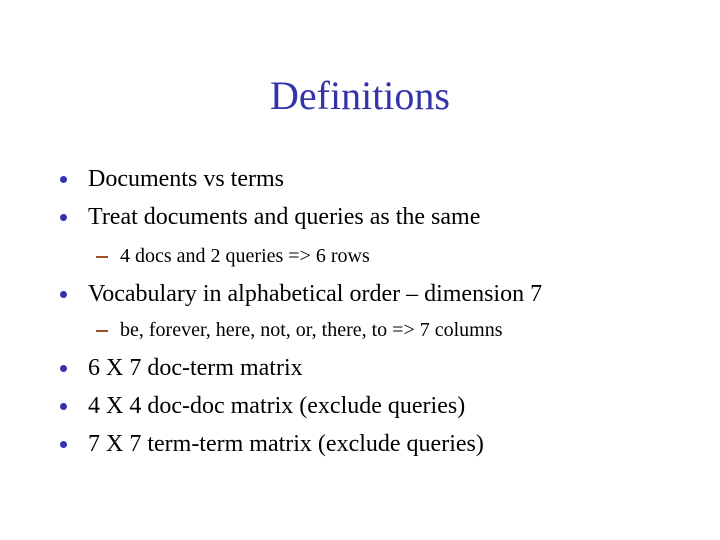 The height and width of the screenshot is (540, 720). I want to click on bullet-text: Treat documents and queries as the same, so click(284, 217).